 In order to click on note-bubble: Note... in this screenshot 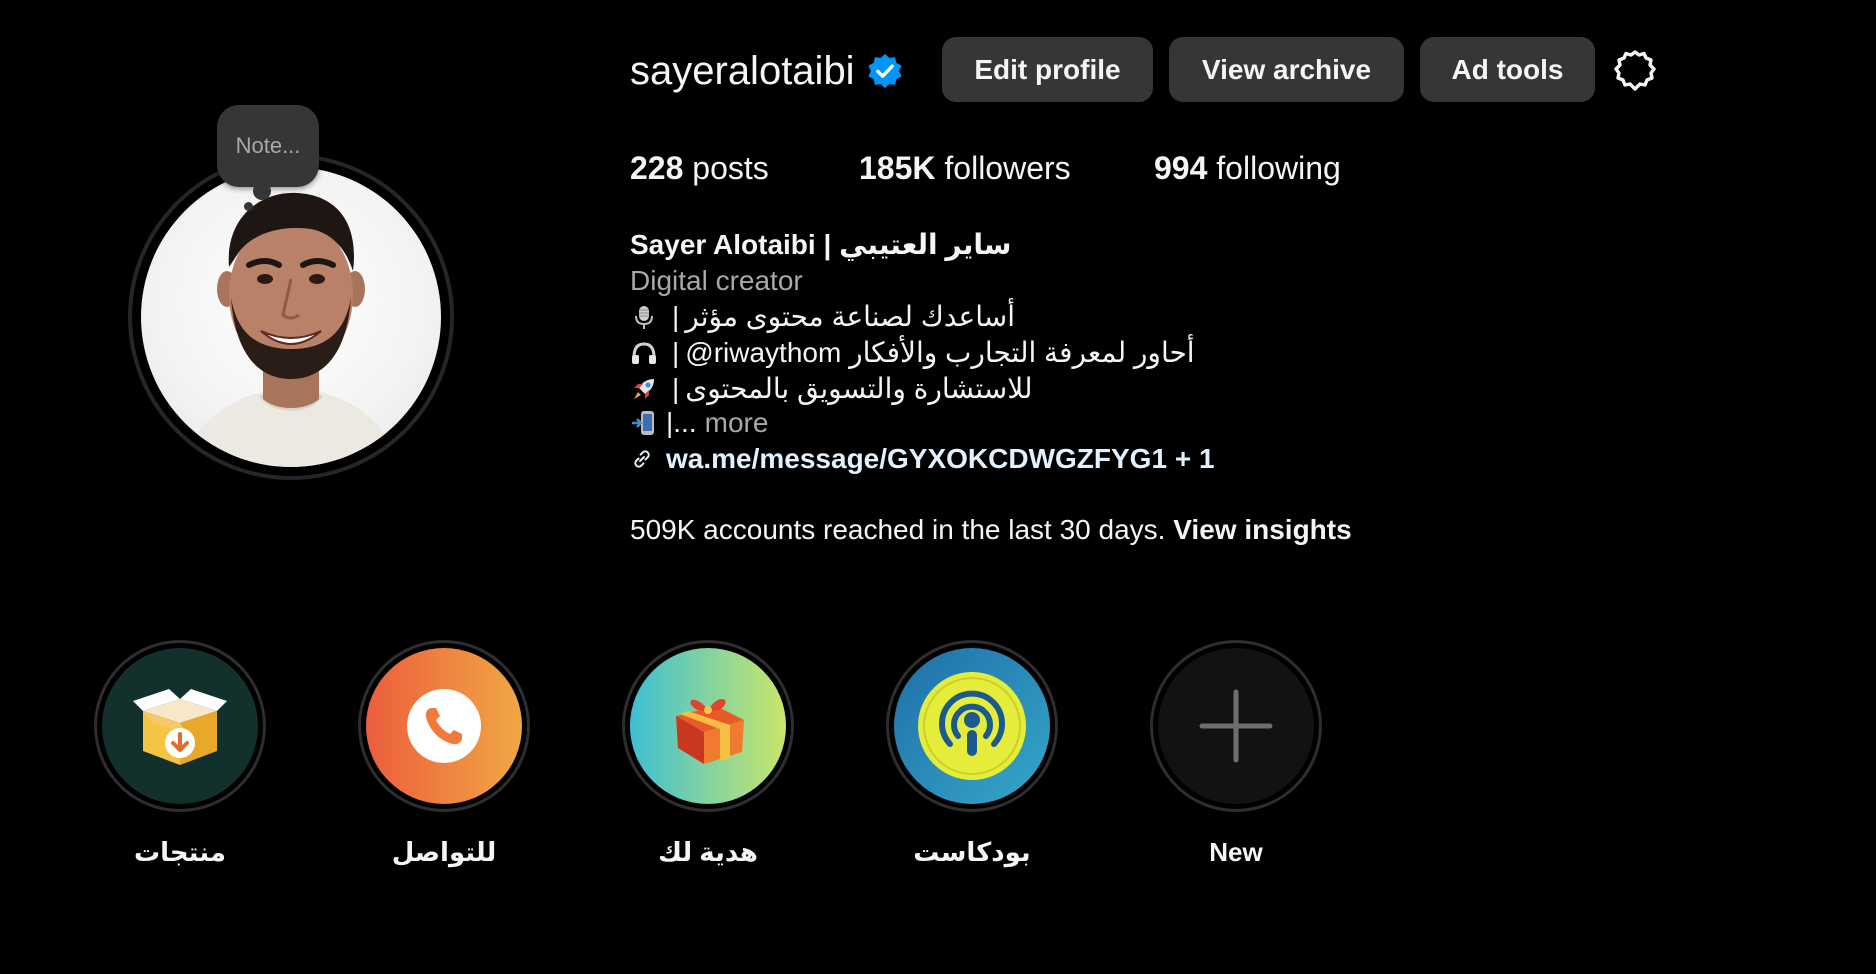, I will do `click(268, 146)`.